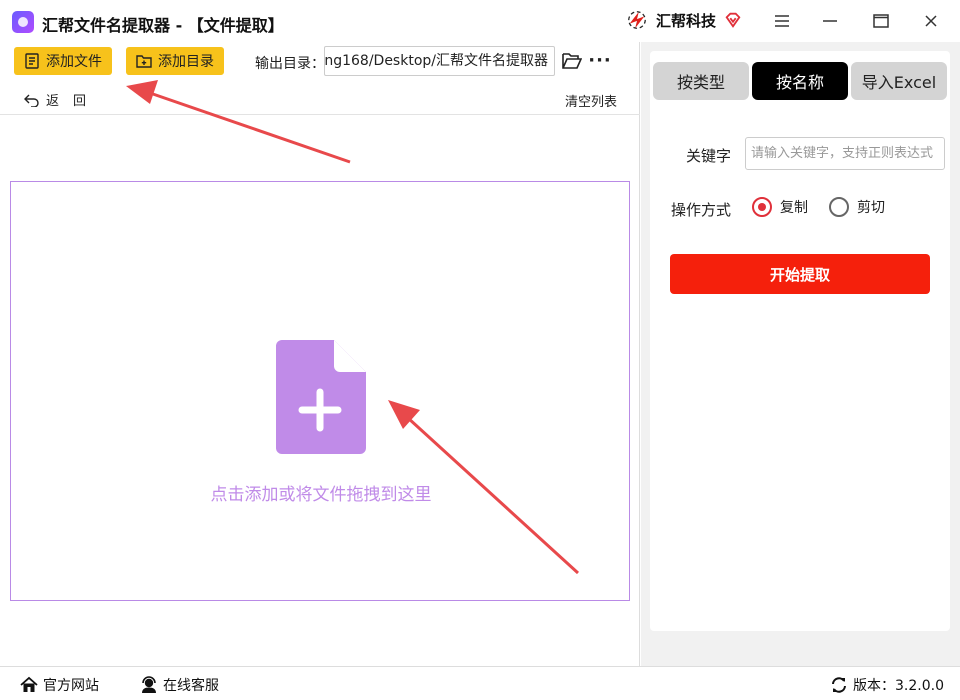 This screenshot has height=700, width=960. What do you see at coordinates (839, 685) in the screenshot?
I see `refresh-icon` at bounding box center [839, 685].